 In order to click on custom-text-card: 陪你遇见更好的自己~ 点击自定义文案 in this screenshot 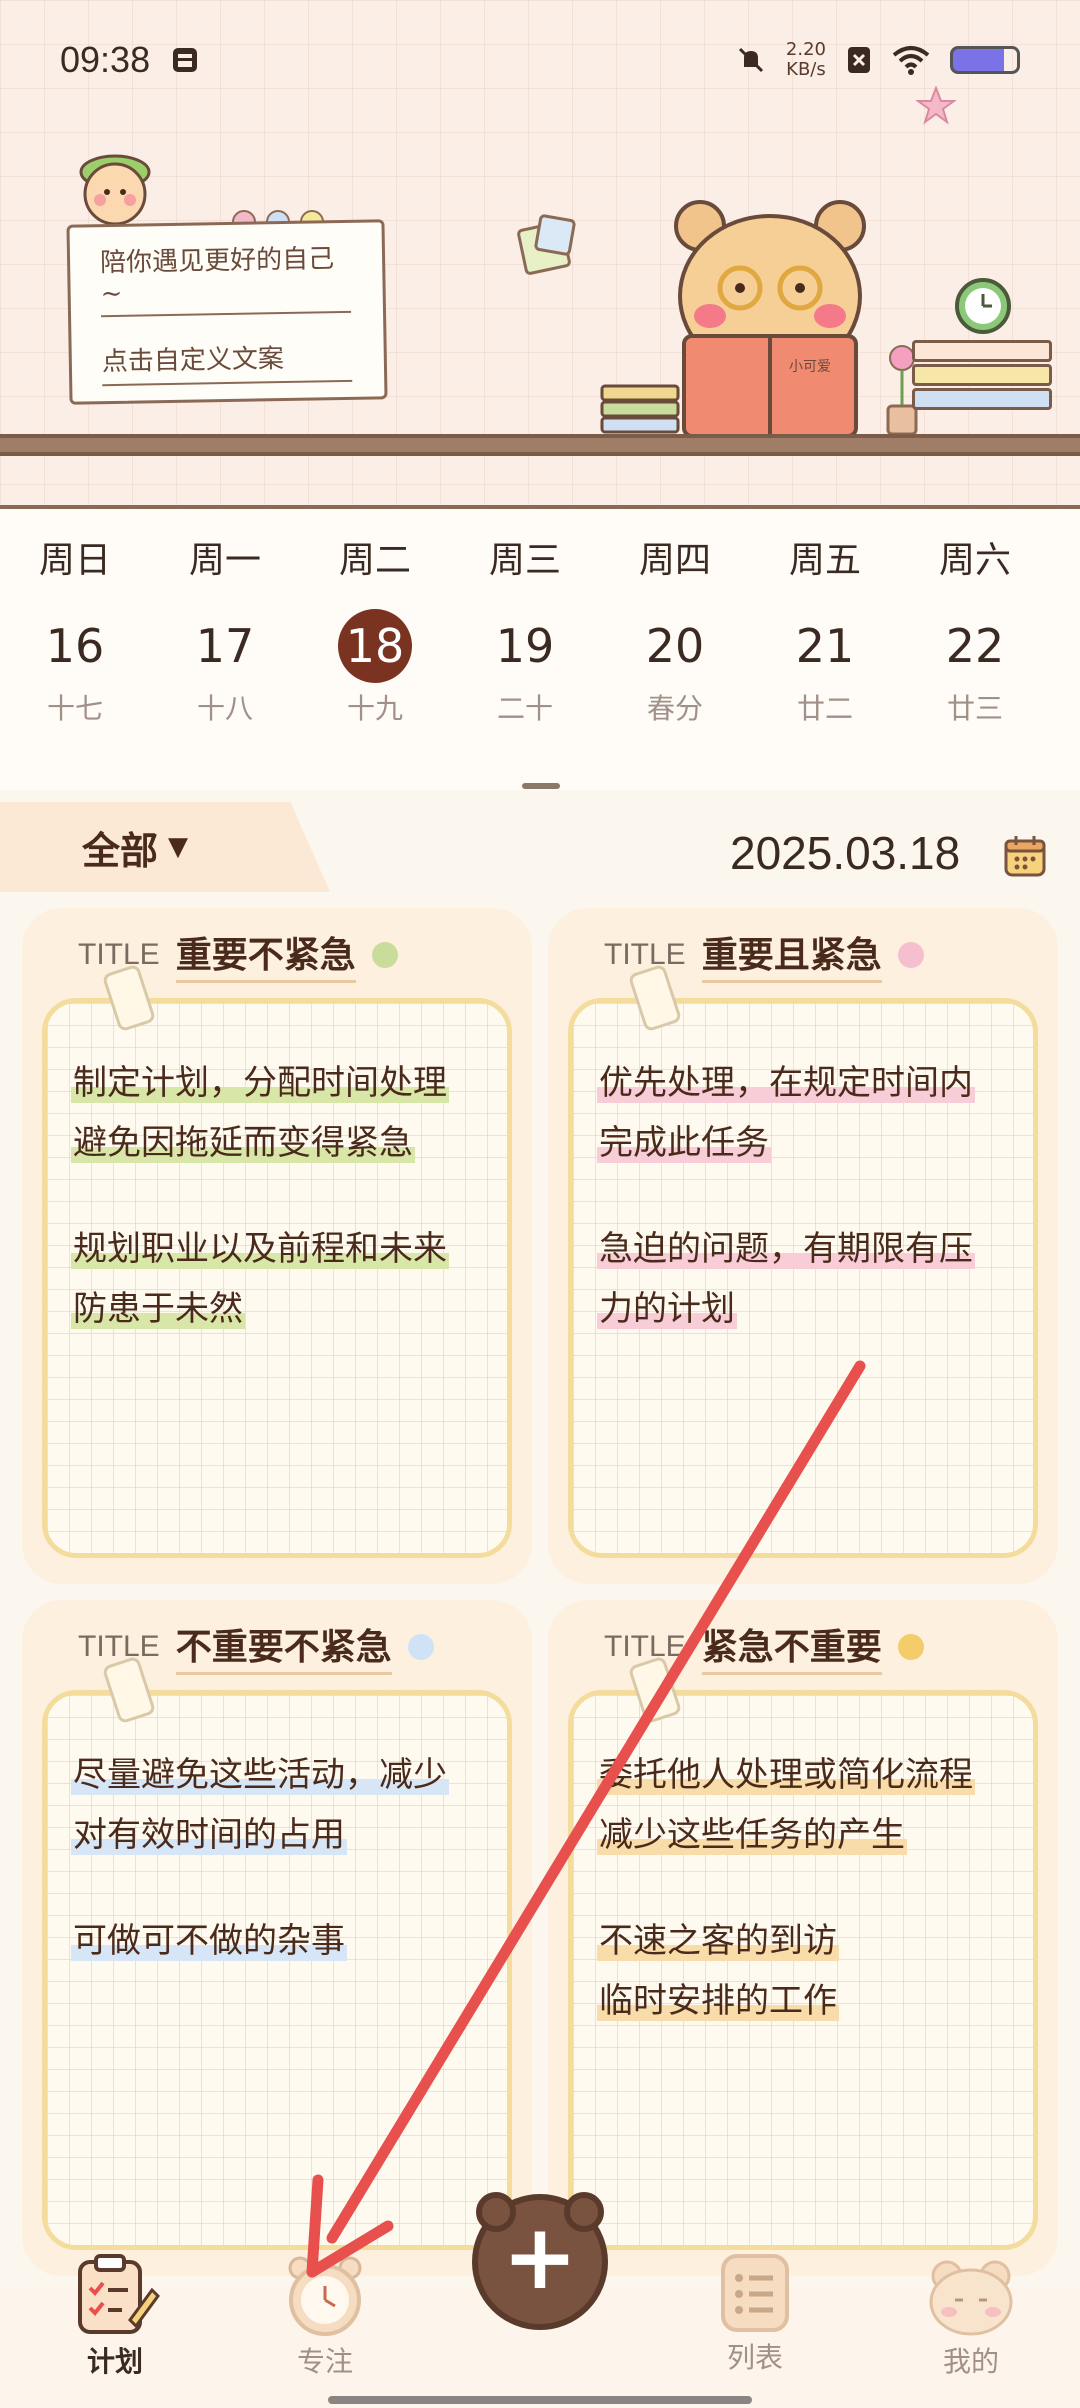, I will do `click(227, 312)`.